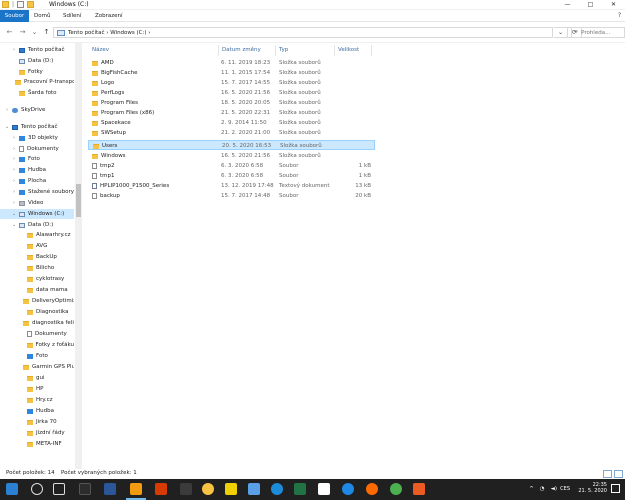 The height and width of the screenshot is (500, 625). What do you see at coordinates (14, 16) in the screenshot?
I see `tab-file: Soubor` at bounding box center [14, 16].